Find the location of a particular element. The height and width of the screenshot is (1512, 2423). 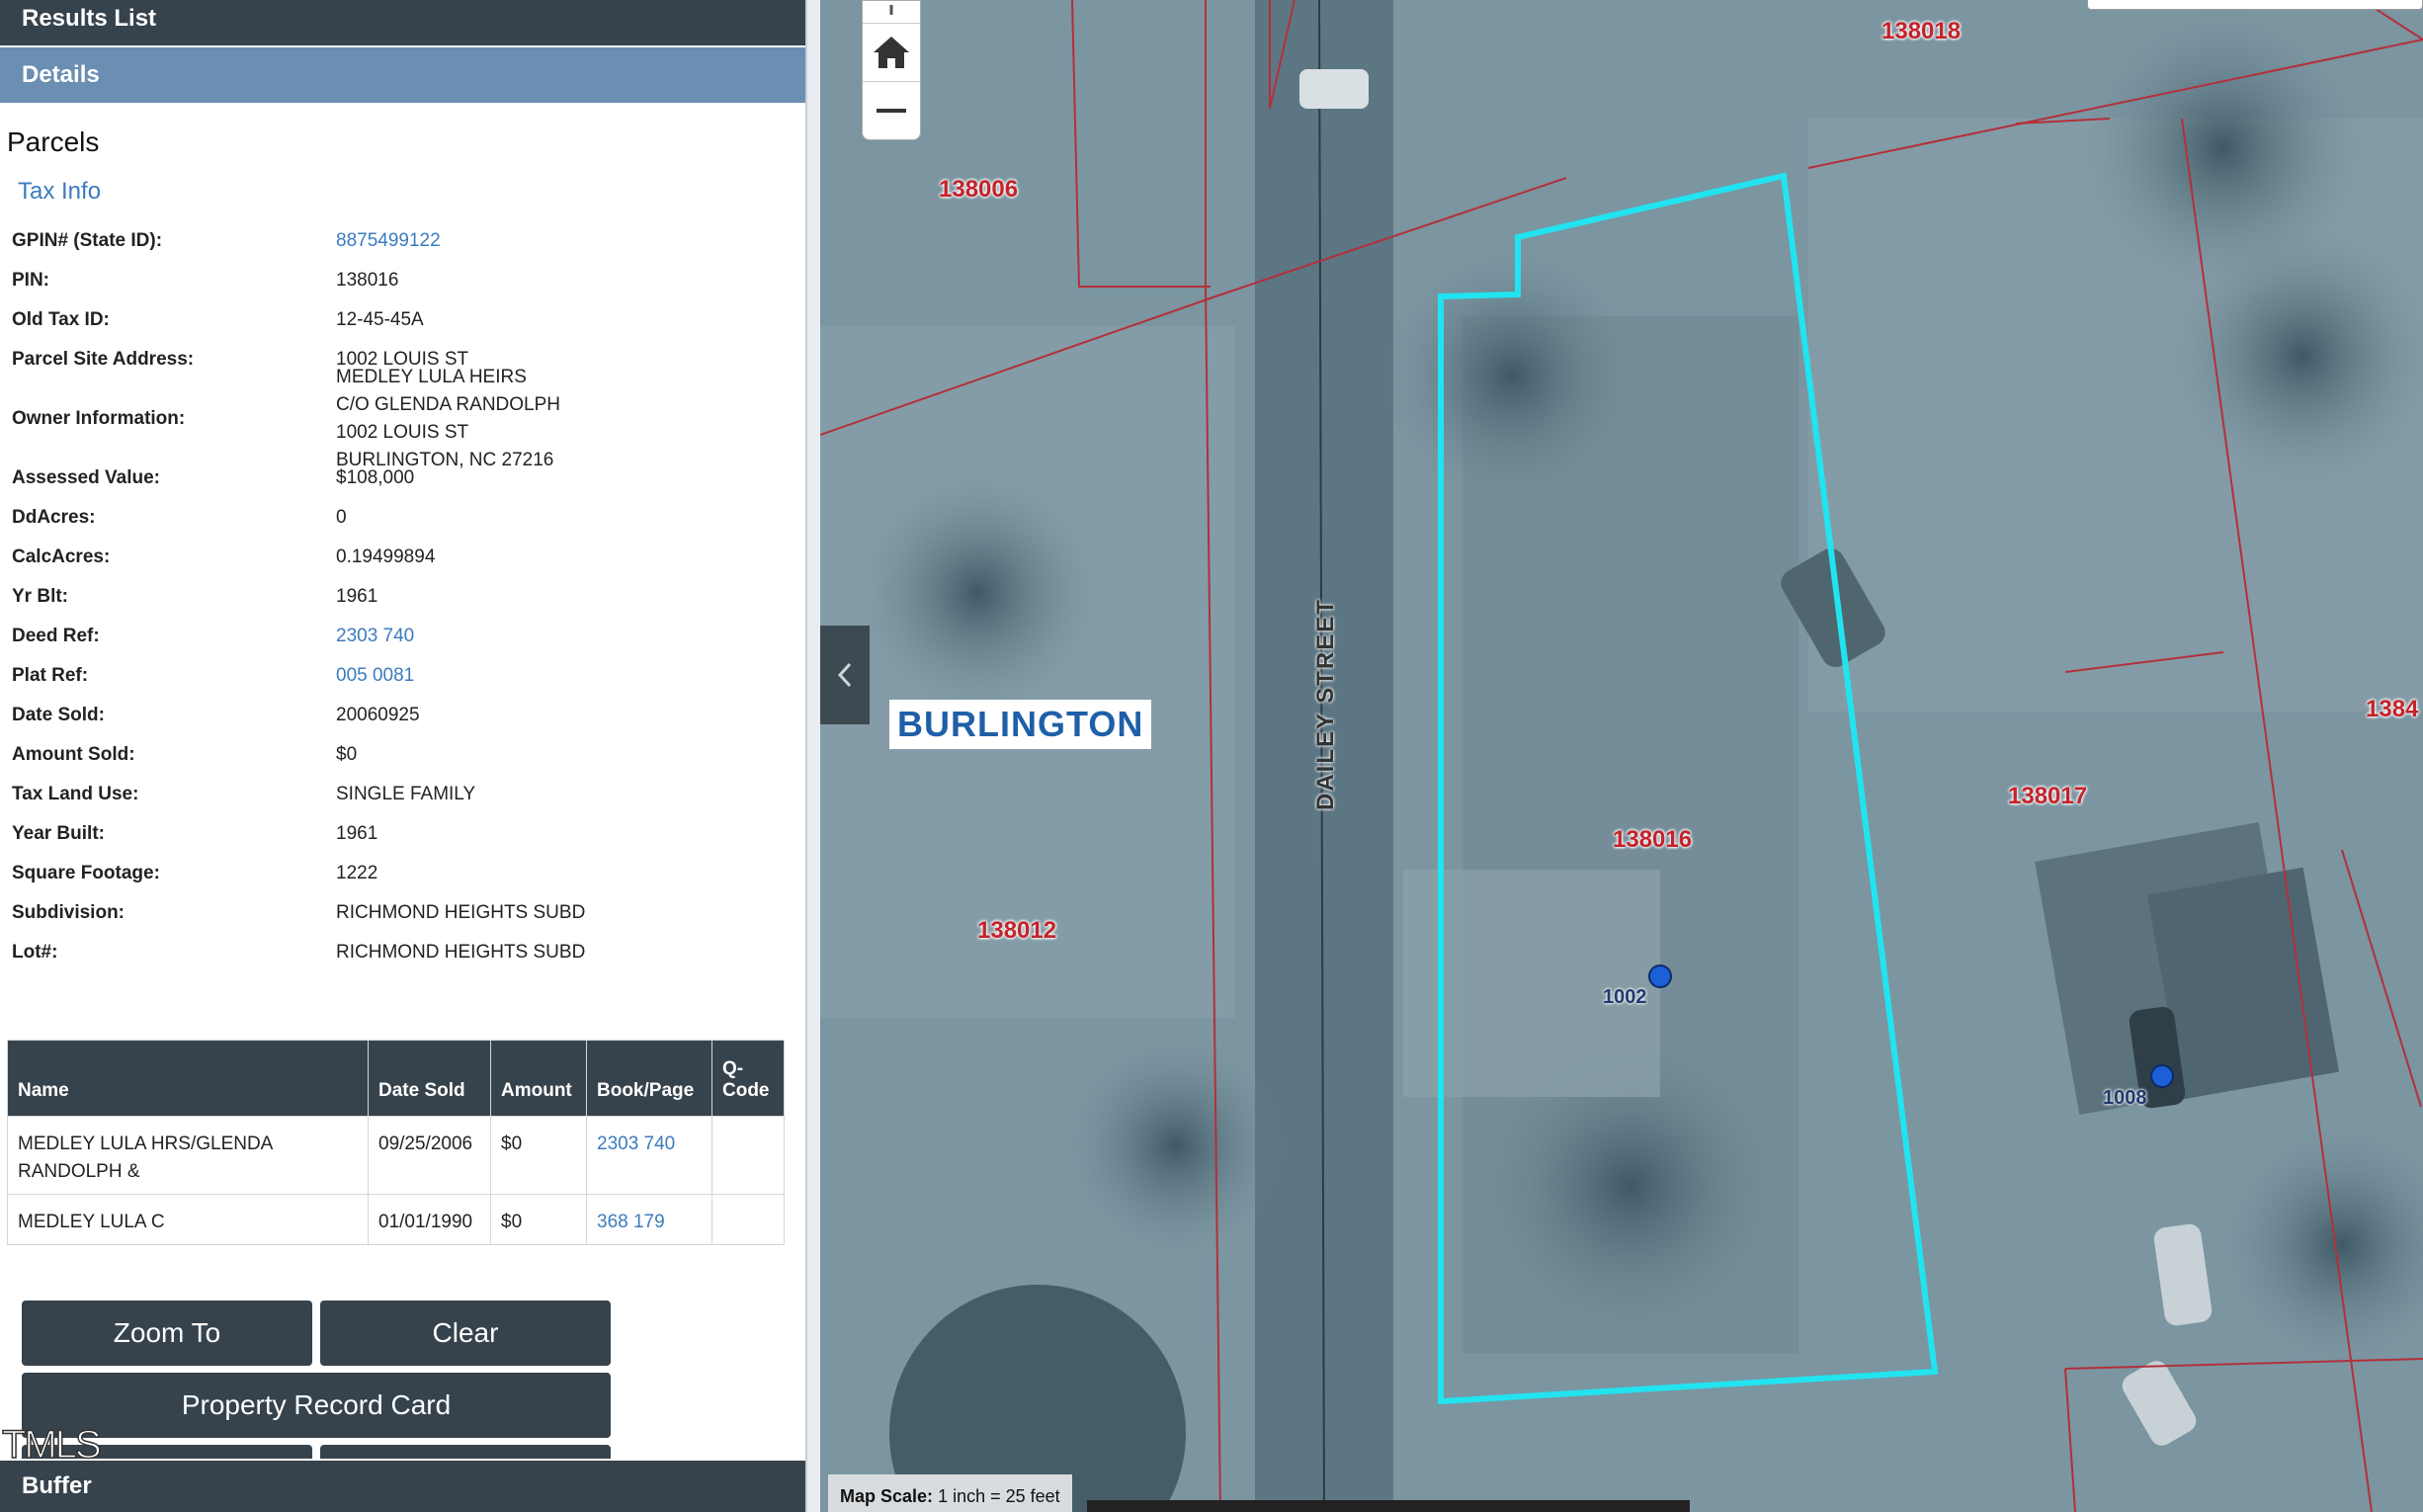

zoom-controls is located at coordinates (891, 70).